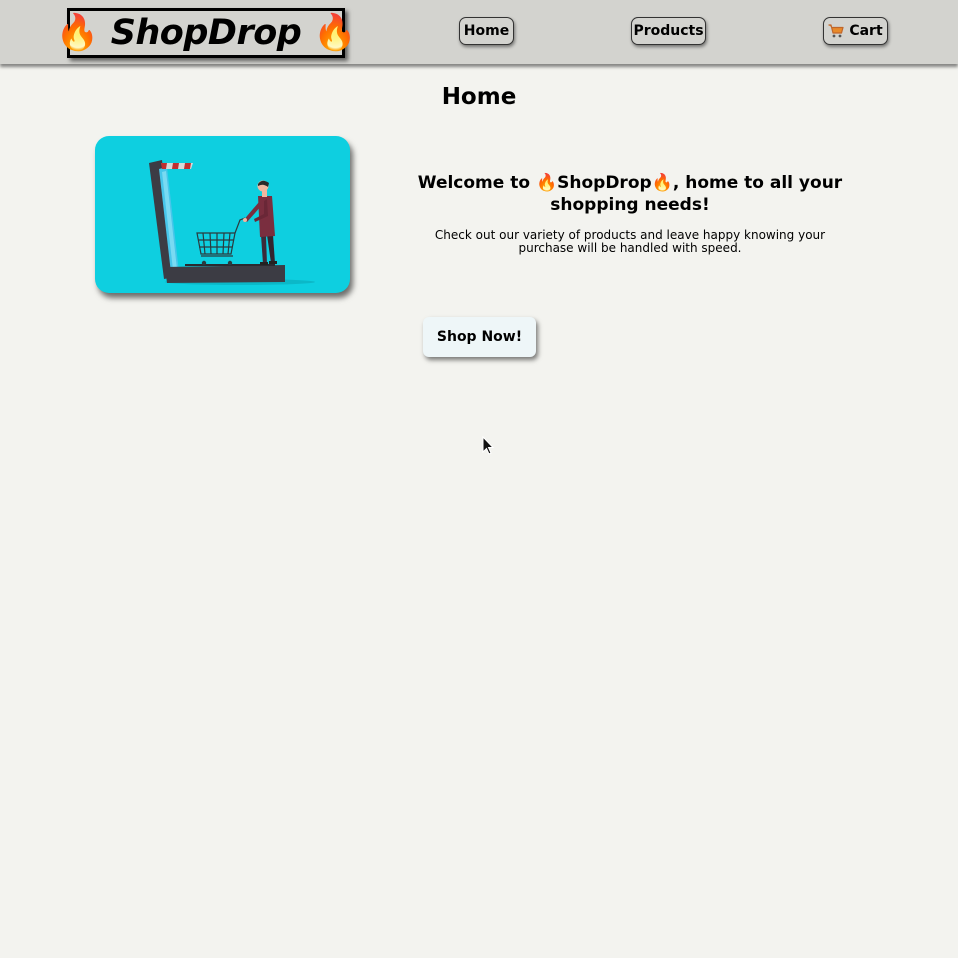 This screenshot has height=958, width=958. I want to click on hero-image, so click(222, 214).